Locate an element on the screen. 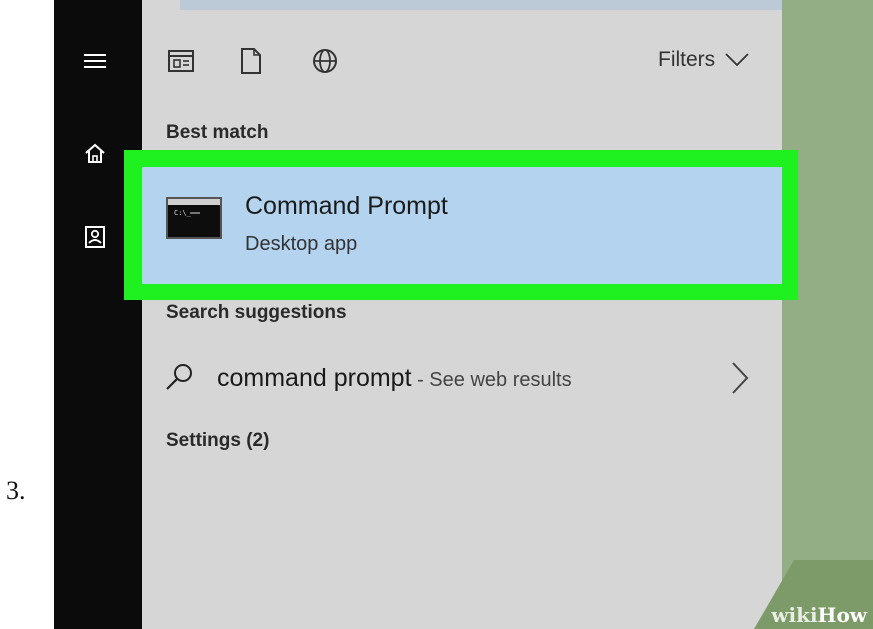  start-sidebar is located at coordinates (98, 314).